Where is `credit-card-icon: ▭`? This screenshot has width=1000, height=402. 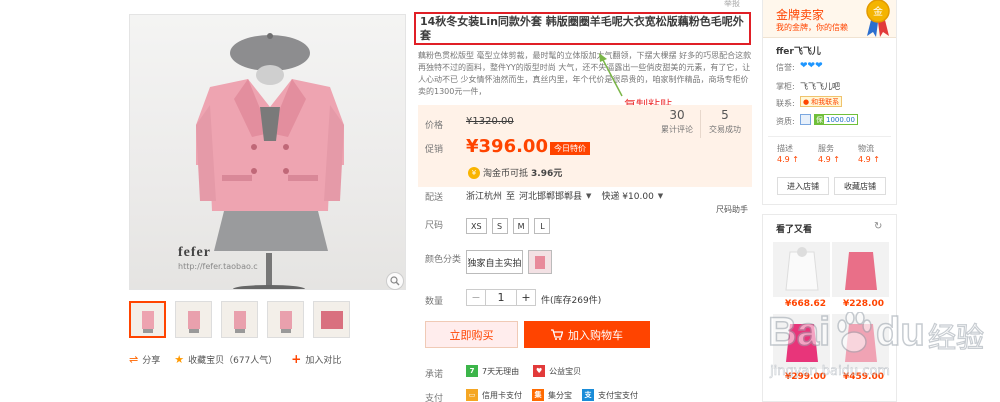 credit-card-icon: ▭ is located at coordinates (472, 395).